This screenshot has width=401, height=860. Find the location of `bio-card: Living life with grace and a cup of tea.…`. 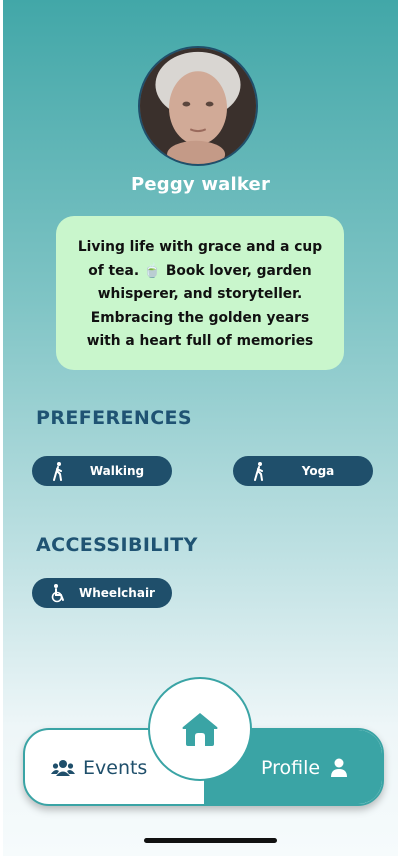

bio-card: Living life with grace and a cup of tea.… is located at coordinates (200, 293).